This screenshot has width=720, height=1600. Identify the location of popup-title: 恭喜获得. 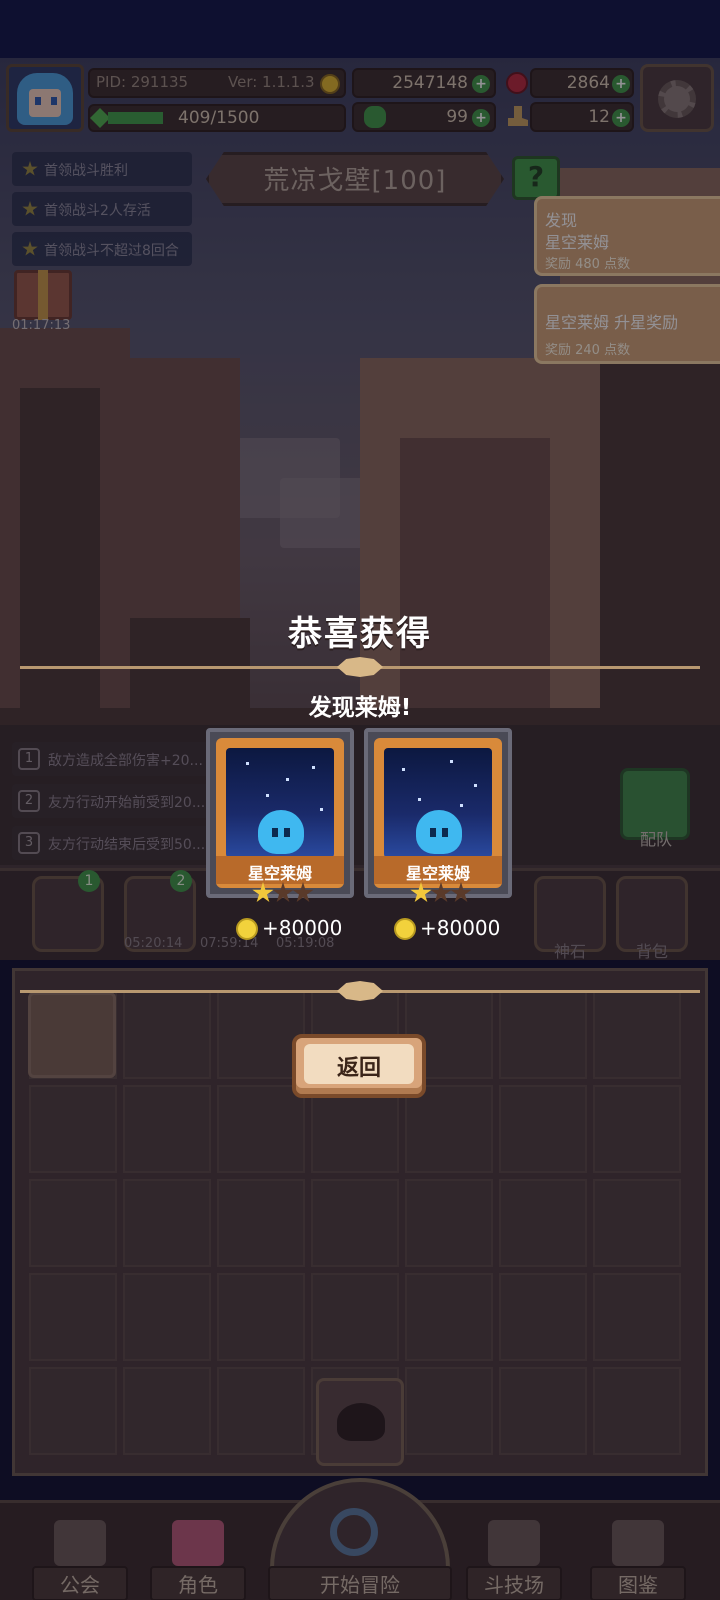
(360, 634).